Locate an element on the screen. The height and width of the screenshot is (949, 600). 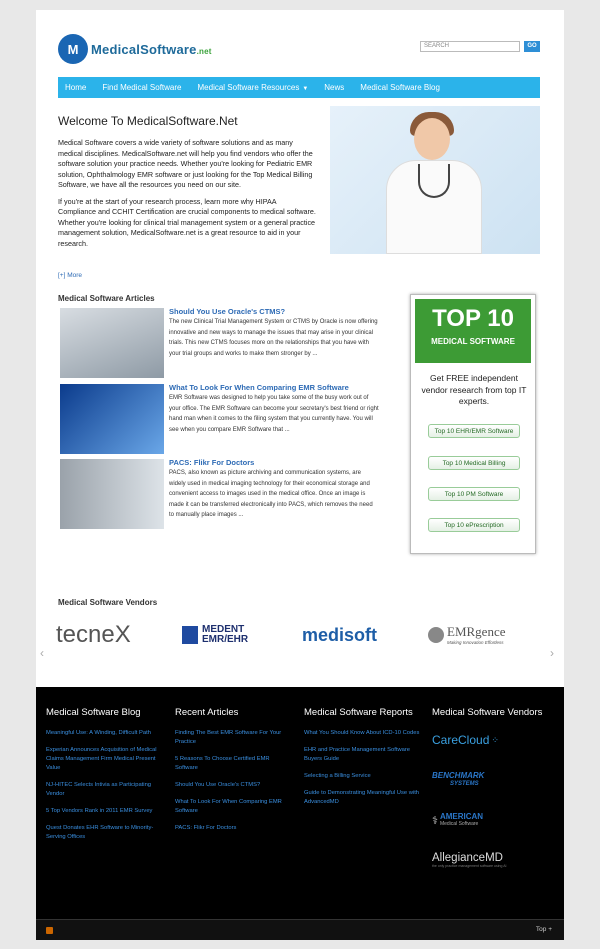
top10-banner: TOP 10 MEDICAL SOFTWARE is located at coordinates (473, 331).